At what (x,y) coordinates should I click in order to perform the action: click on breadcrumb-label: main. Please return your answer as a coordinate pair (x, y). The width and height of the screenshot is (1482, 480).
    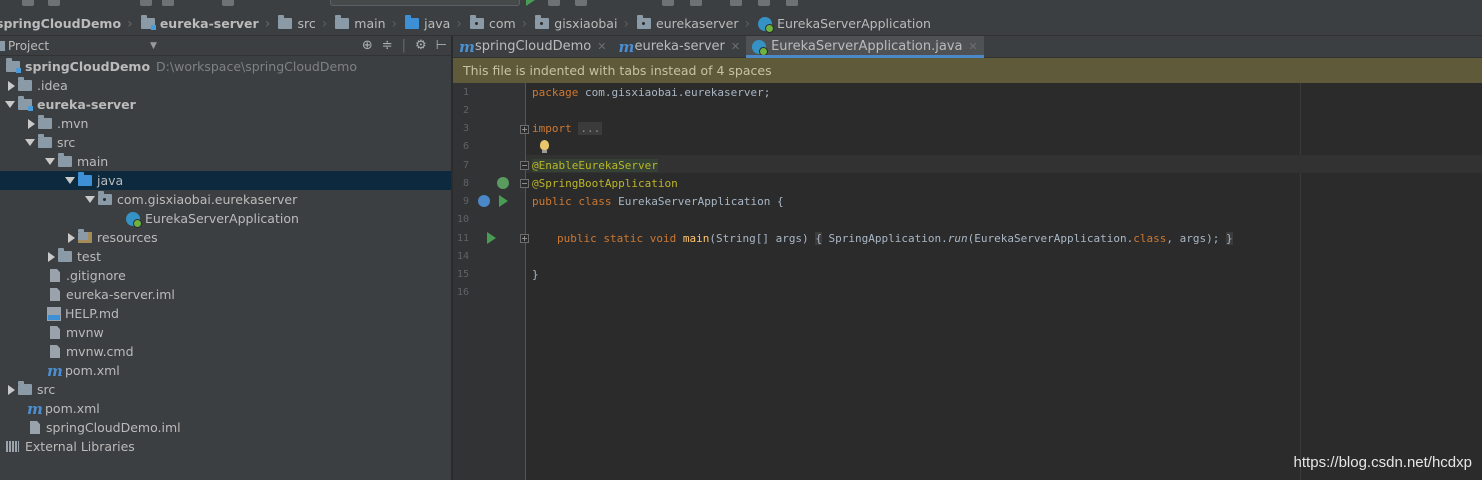
    Looking at the image, I should click on (370, 23).